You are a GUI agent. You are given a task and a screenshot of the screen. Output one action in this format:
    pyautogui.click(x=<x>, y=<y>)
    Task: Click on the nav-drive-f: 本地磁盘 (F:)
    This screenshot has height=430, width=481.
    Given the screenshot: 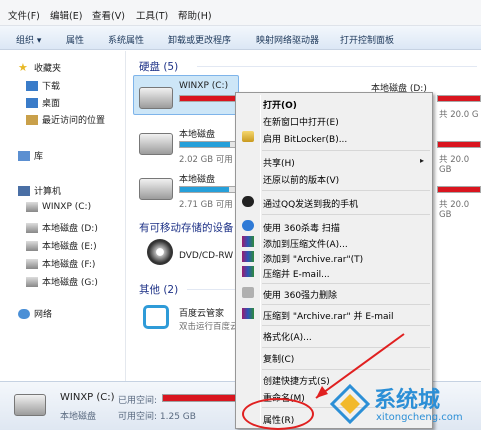 What is the action you would take?
    pyautogui.click(x=60, y=263)
    